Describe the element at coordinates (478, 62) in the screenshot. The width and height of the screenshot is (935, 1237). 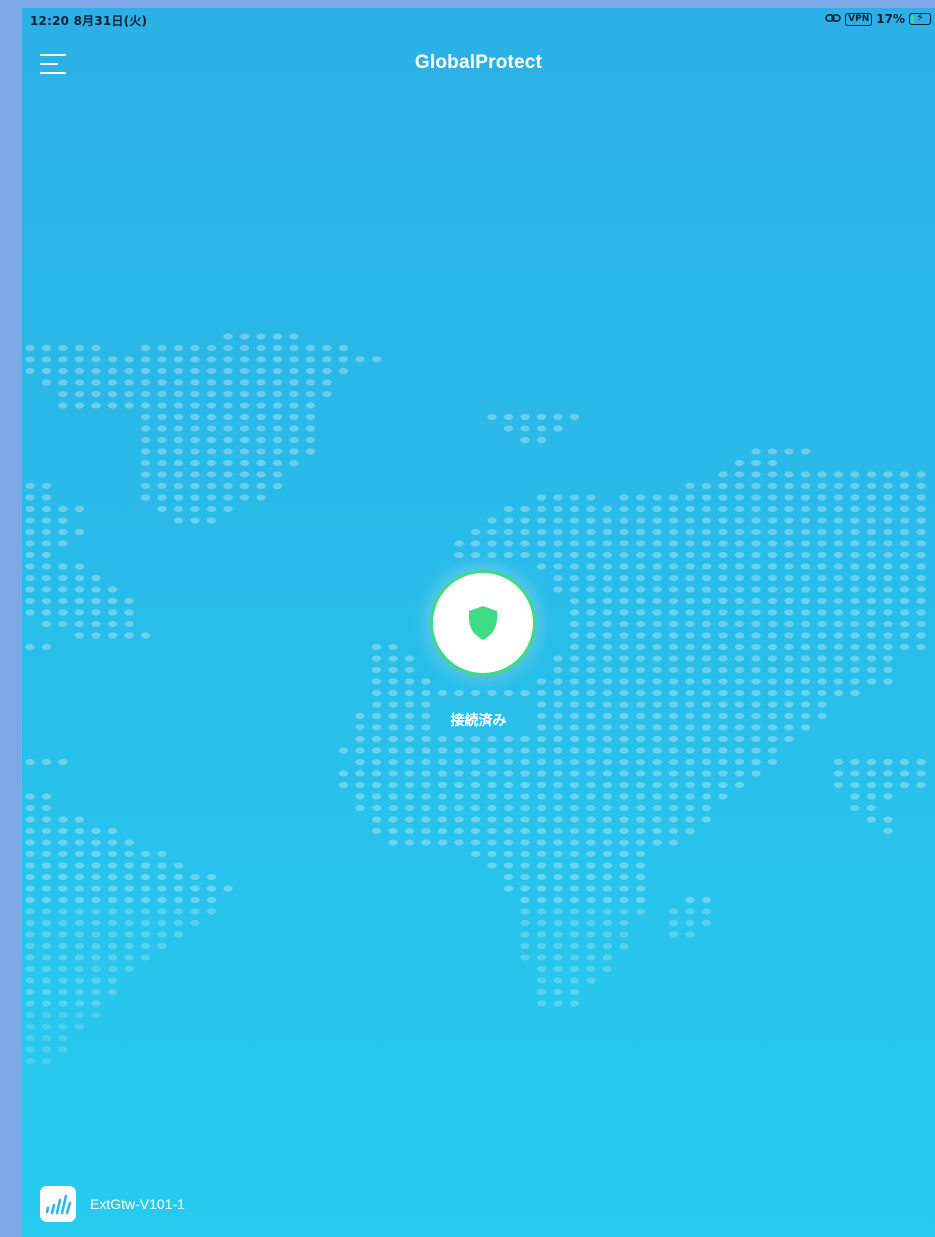
I see `app-title: GlobalProtect` at that location.